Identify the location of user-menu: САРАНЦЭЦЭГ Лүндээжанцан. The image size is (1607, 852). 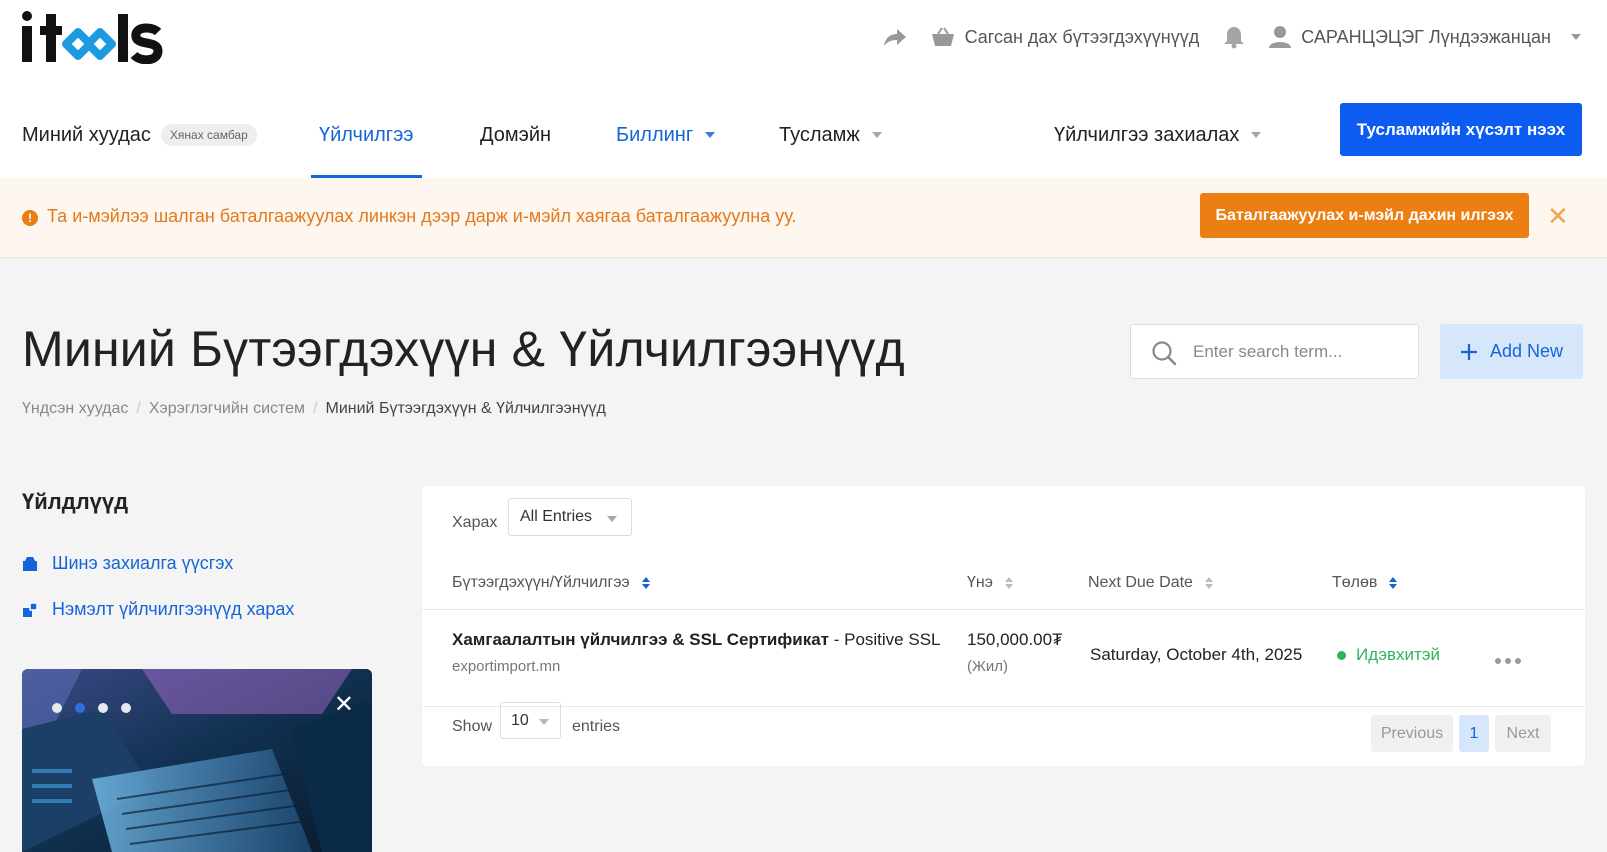
(1425, 37).